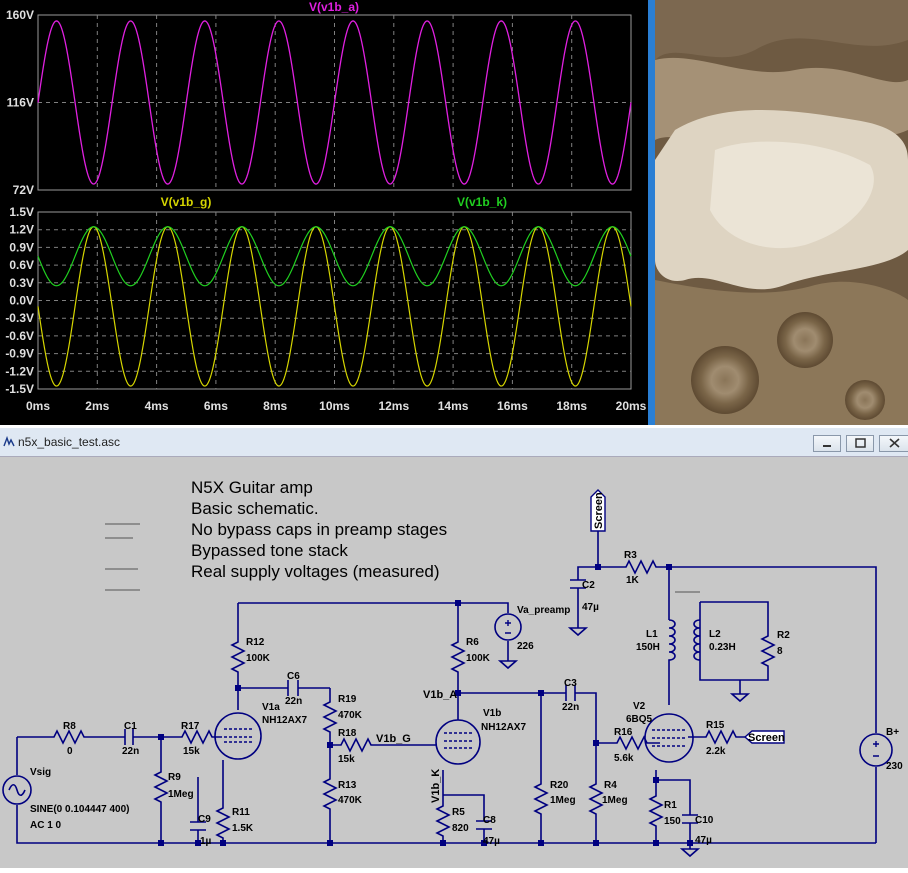  I want to click on c6-value: 22n, so click(293, 701).